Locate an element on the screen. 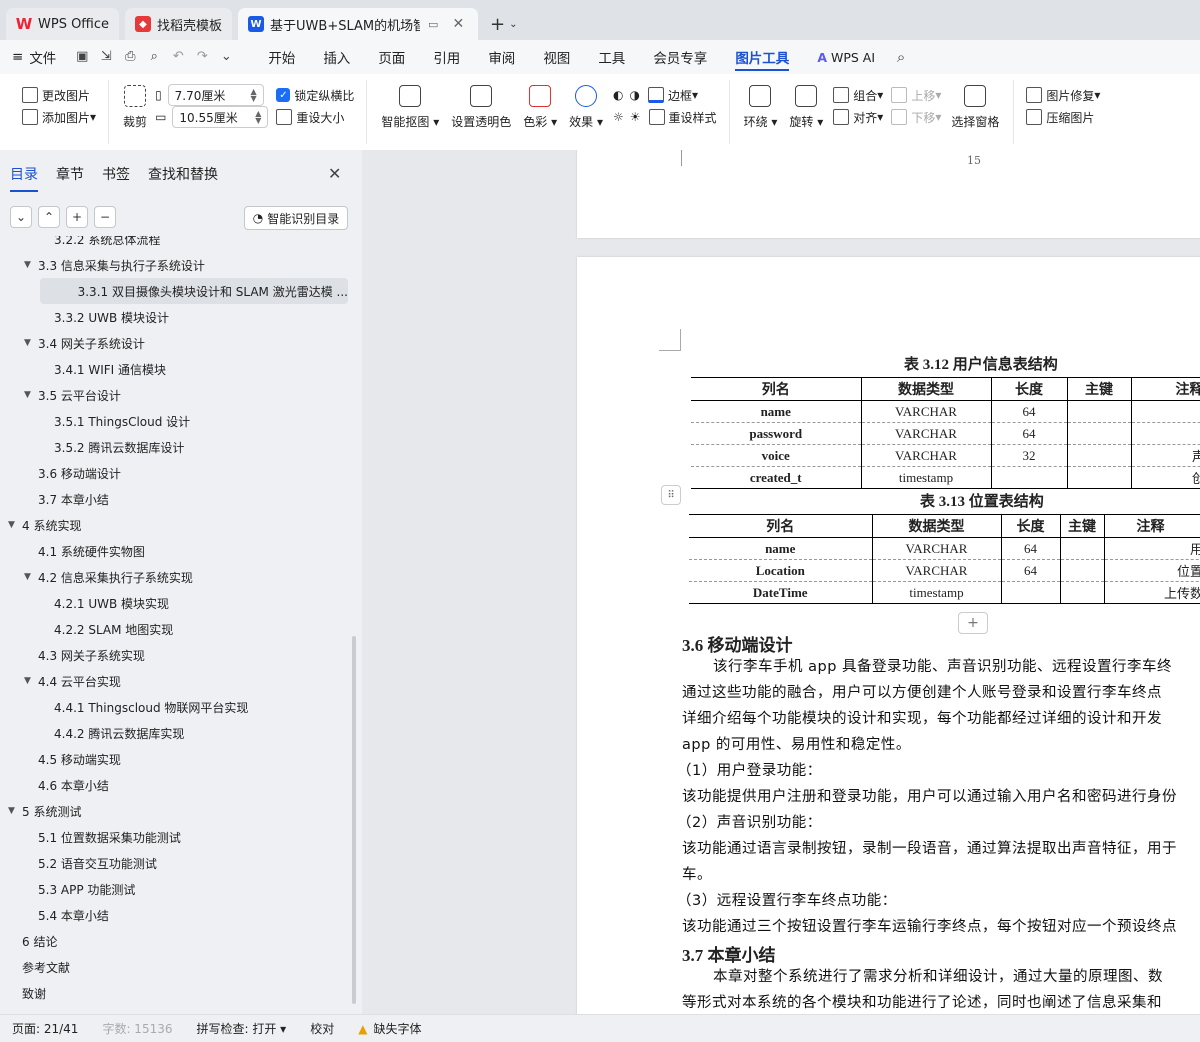 Image resolution: width=1200 pixels, height=1042 pixels. page-indicator: 页面: 21/41 is located at coordinates (45, 1028).